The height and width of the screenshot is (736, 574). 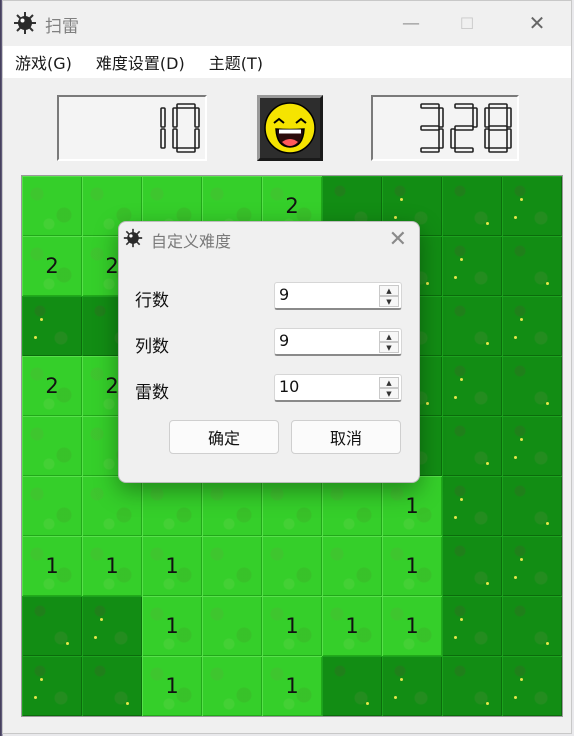 What do you see at coordinates (224, 437) in the screenshot?
I see `ok-button: 确定` at bounding box center [224, 437].